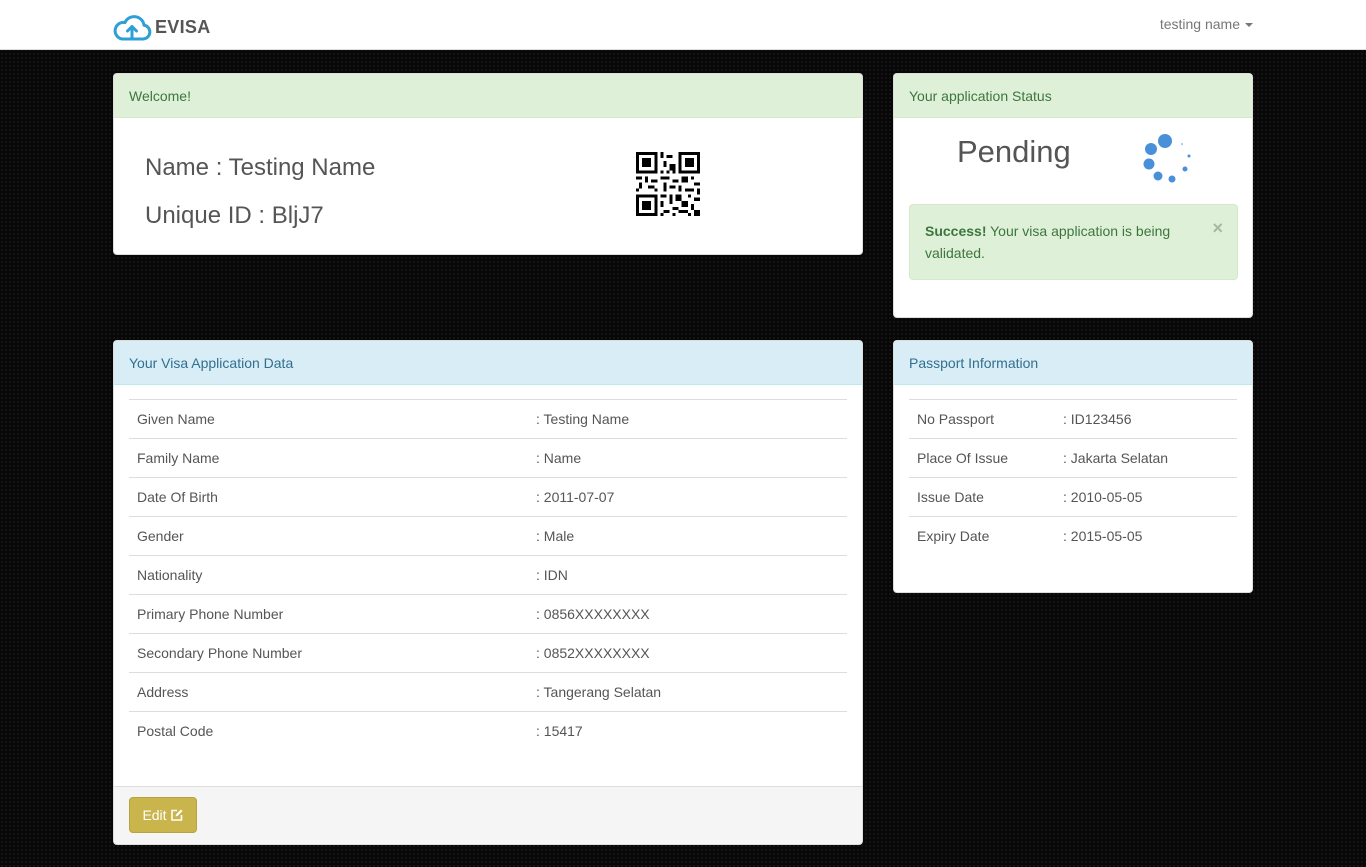 The width and height of the screenshot is (1366, 867). I want to click on table-row: Given Name: Testing Name, so click(488, 419).